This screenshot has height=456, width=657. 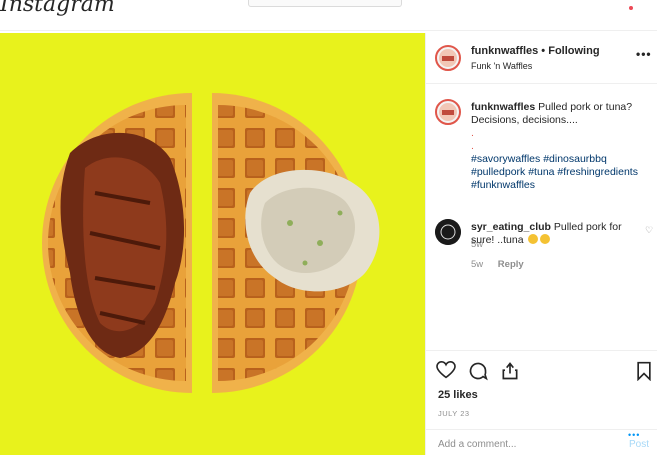 What do you see at coordinates (448, 58) in the screenshot?
I see `author-avatar` at bounding box center [448, 58].